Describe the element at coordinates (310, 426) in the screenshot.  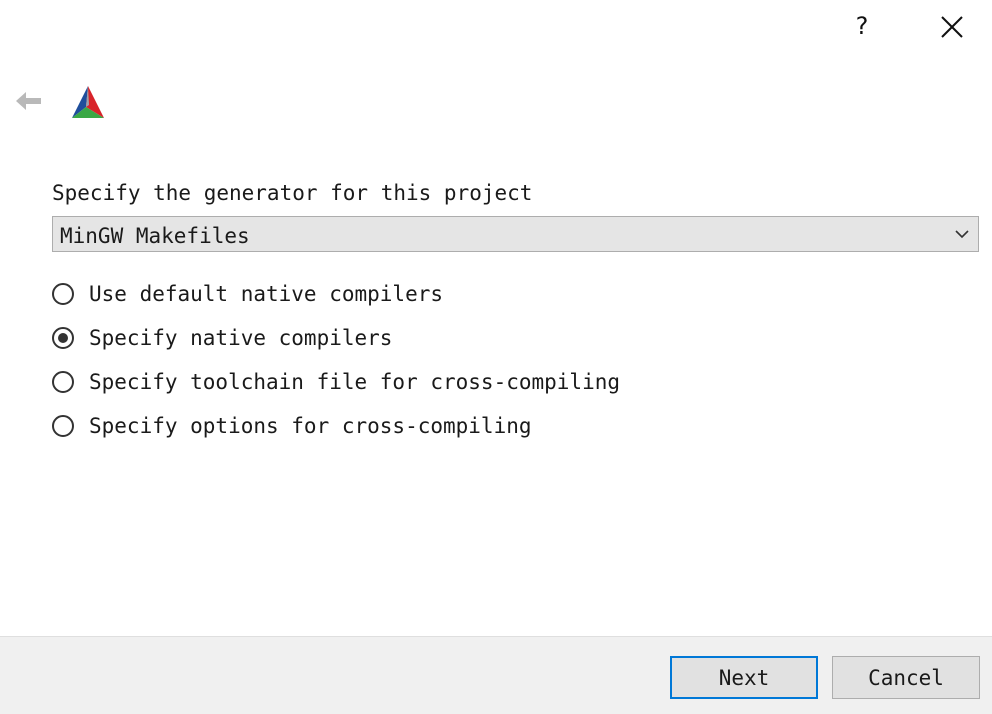
I see `radio-label: Specify options for cross-compiling` at that location.